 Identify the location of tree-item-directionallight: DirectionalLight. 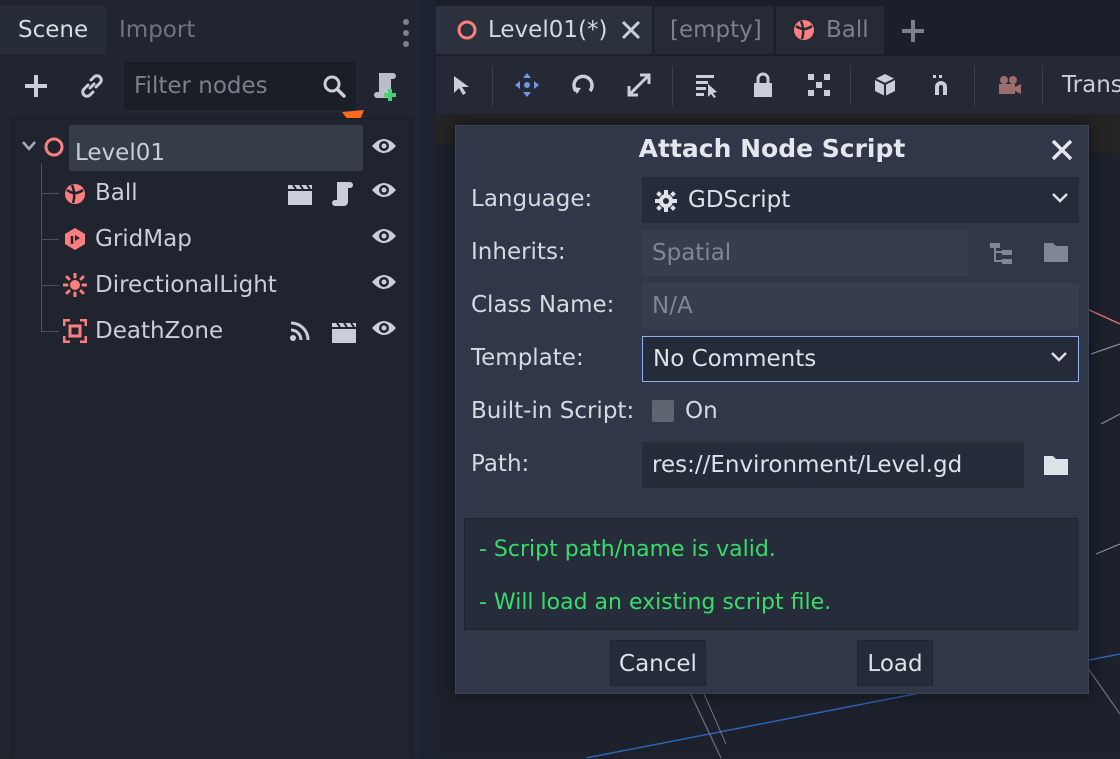
(212, 285).